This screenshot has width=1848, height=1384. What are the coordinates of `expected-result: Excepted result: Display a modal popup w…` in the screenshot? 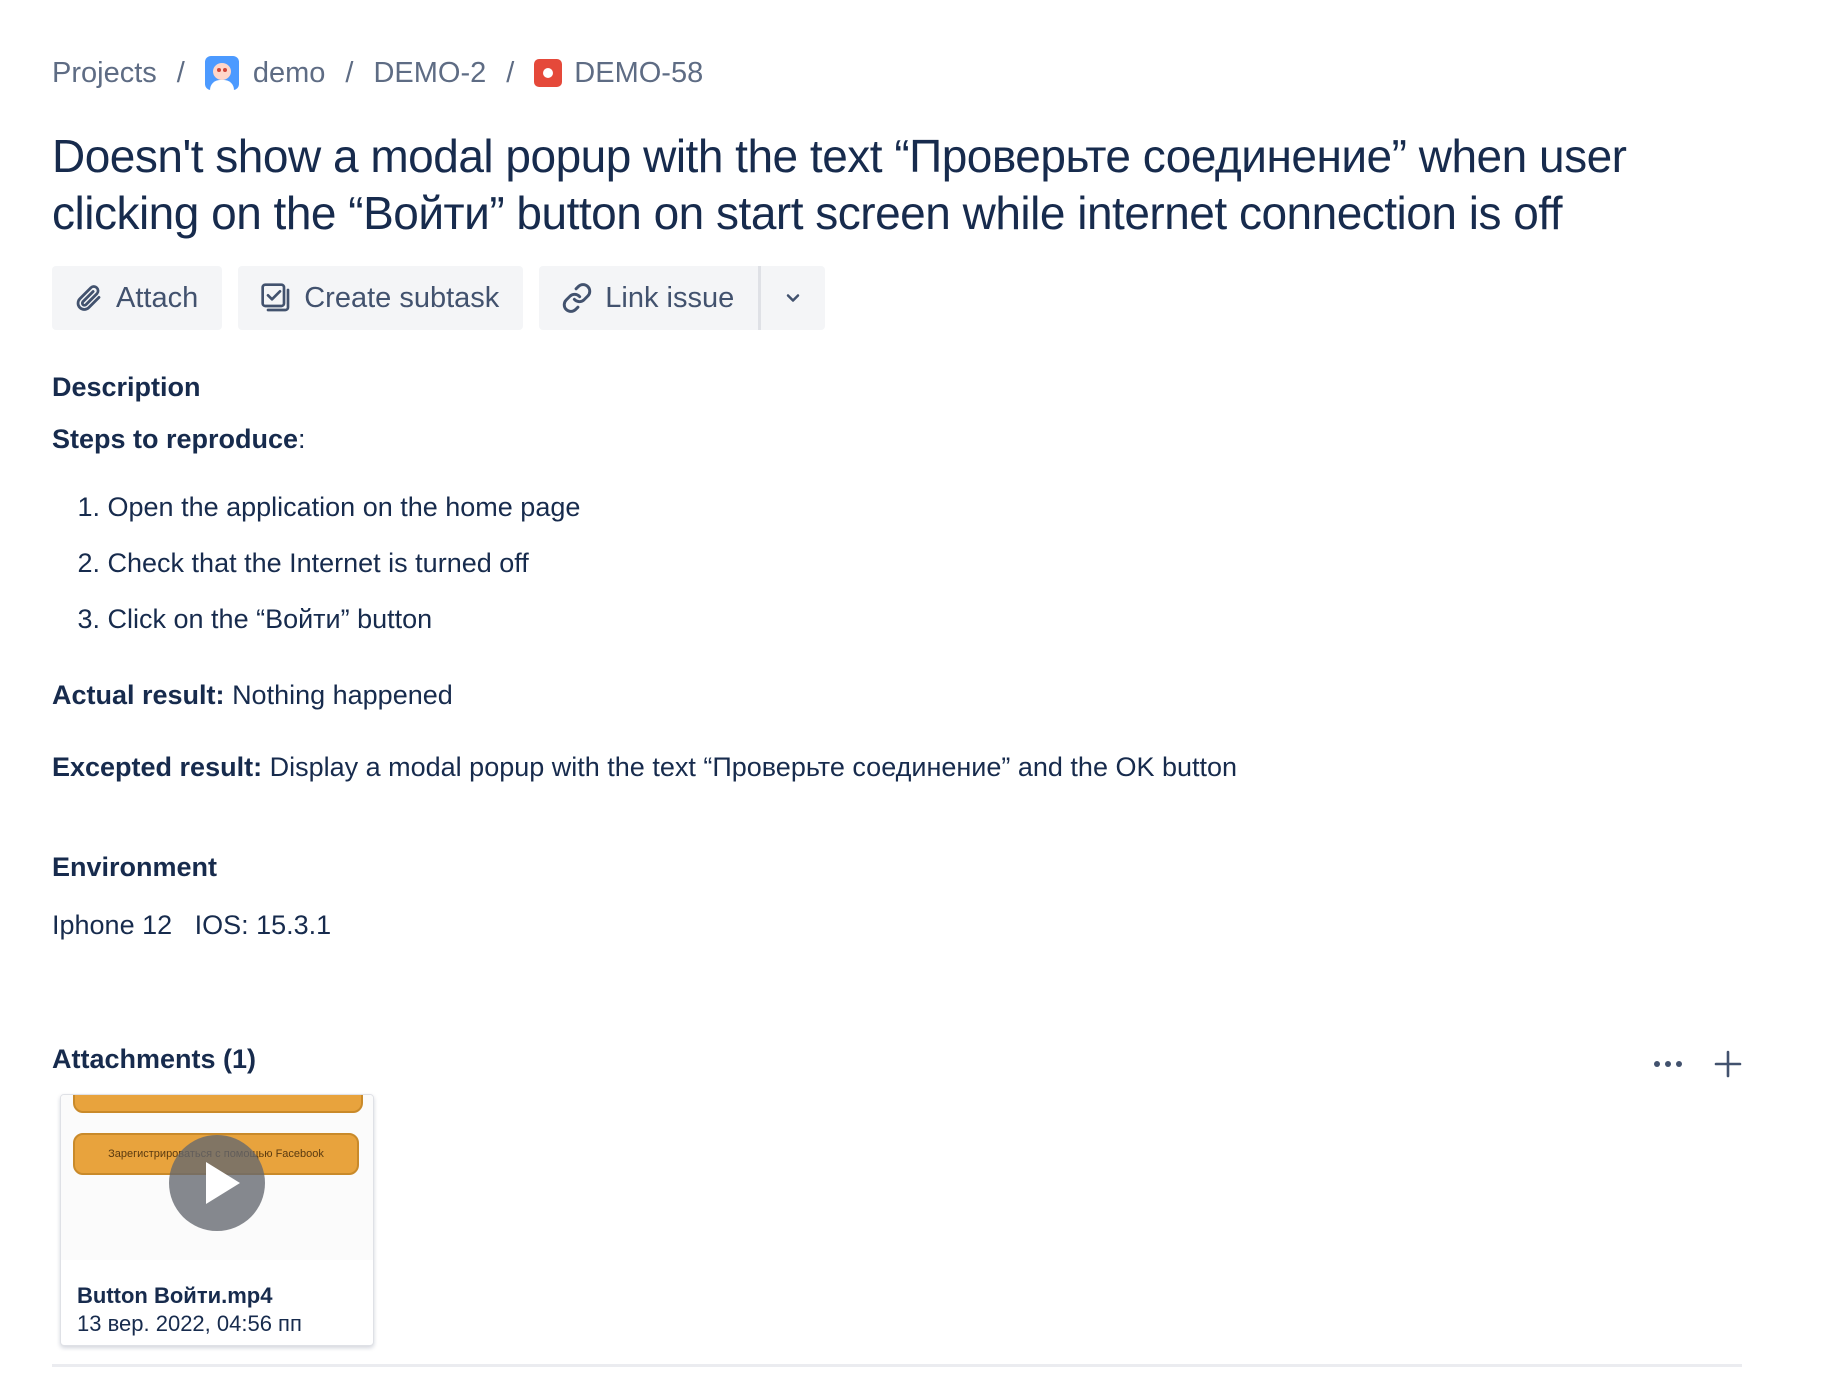 It's located at (644, 767).